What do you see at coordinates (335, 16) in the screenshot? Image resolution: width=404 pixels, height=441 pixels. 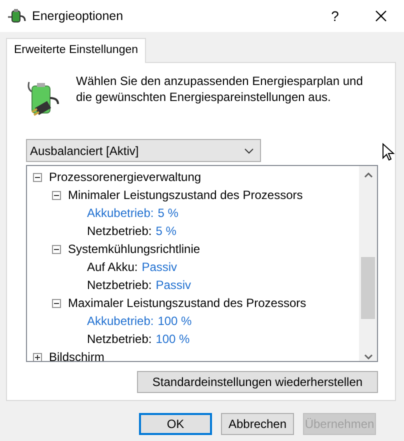 I see `help-button: ?` at bounding box center [335, 16].